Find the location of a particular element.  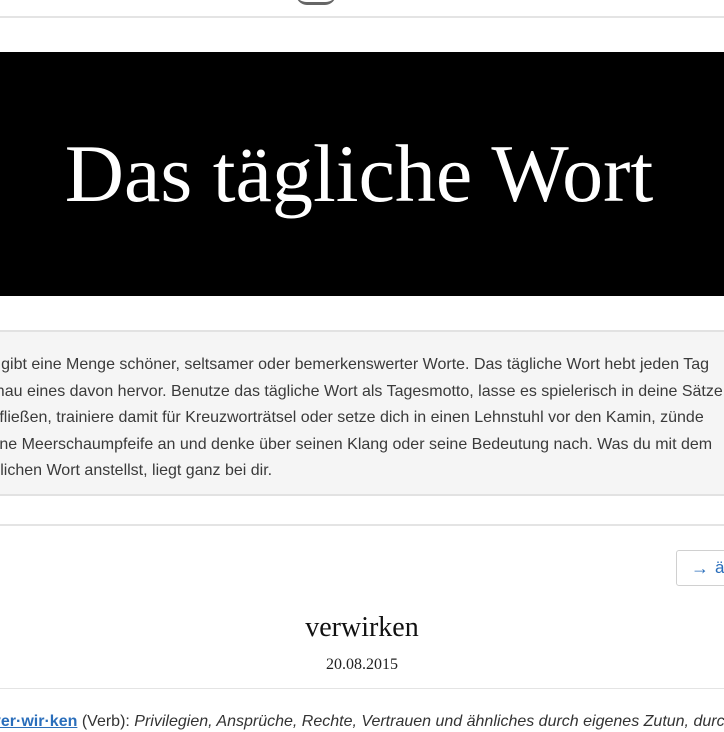

top-navigation-strip is located at coordinates (362, 9).